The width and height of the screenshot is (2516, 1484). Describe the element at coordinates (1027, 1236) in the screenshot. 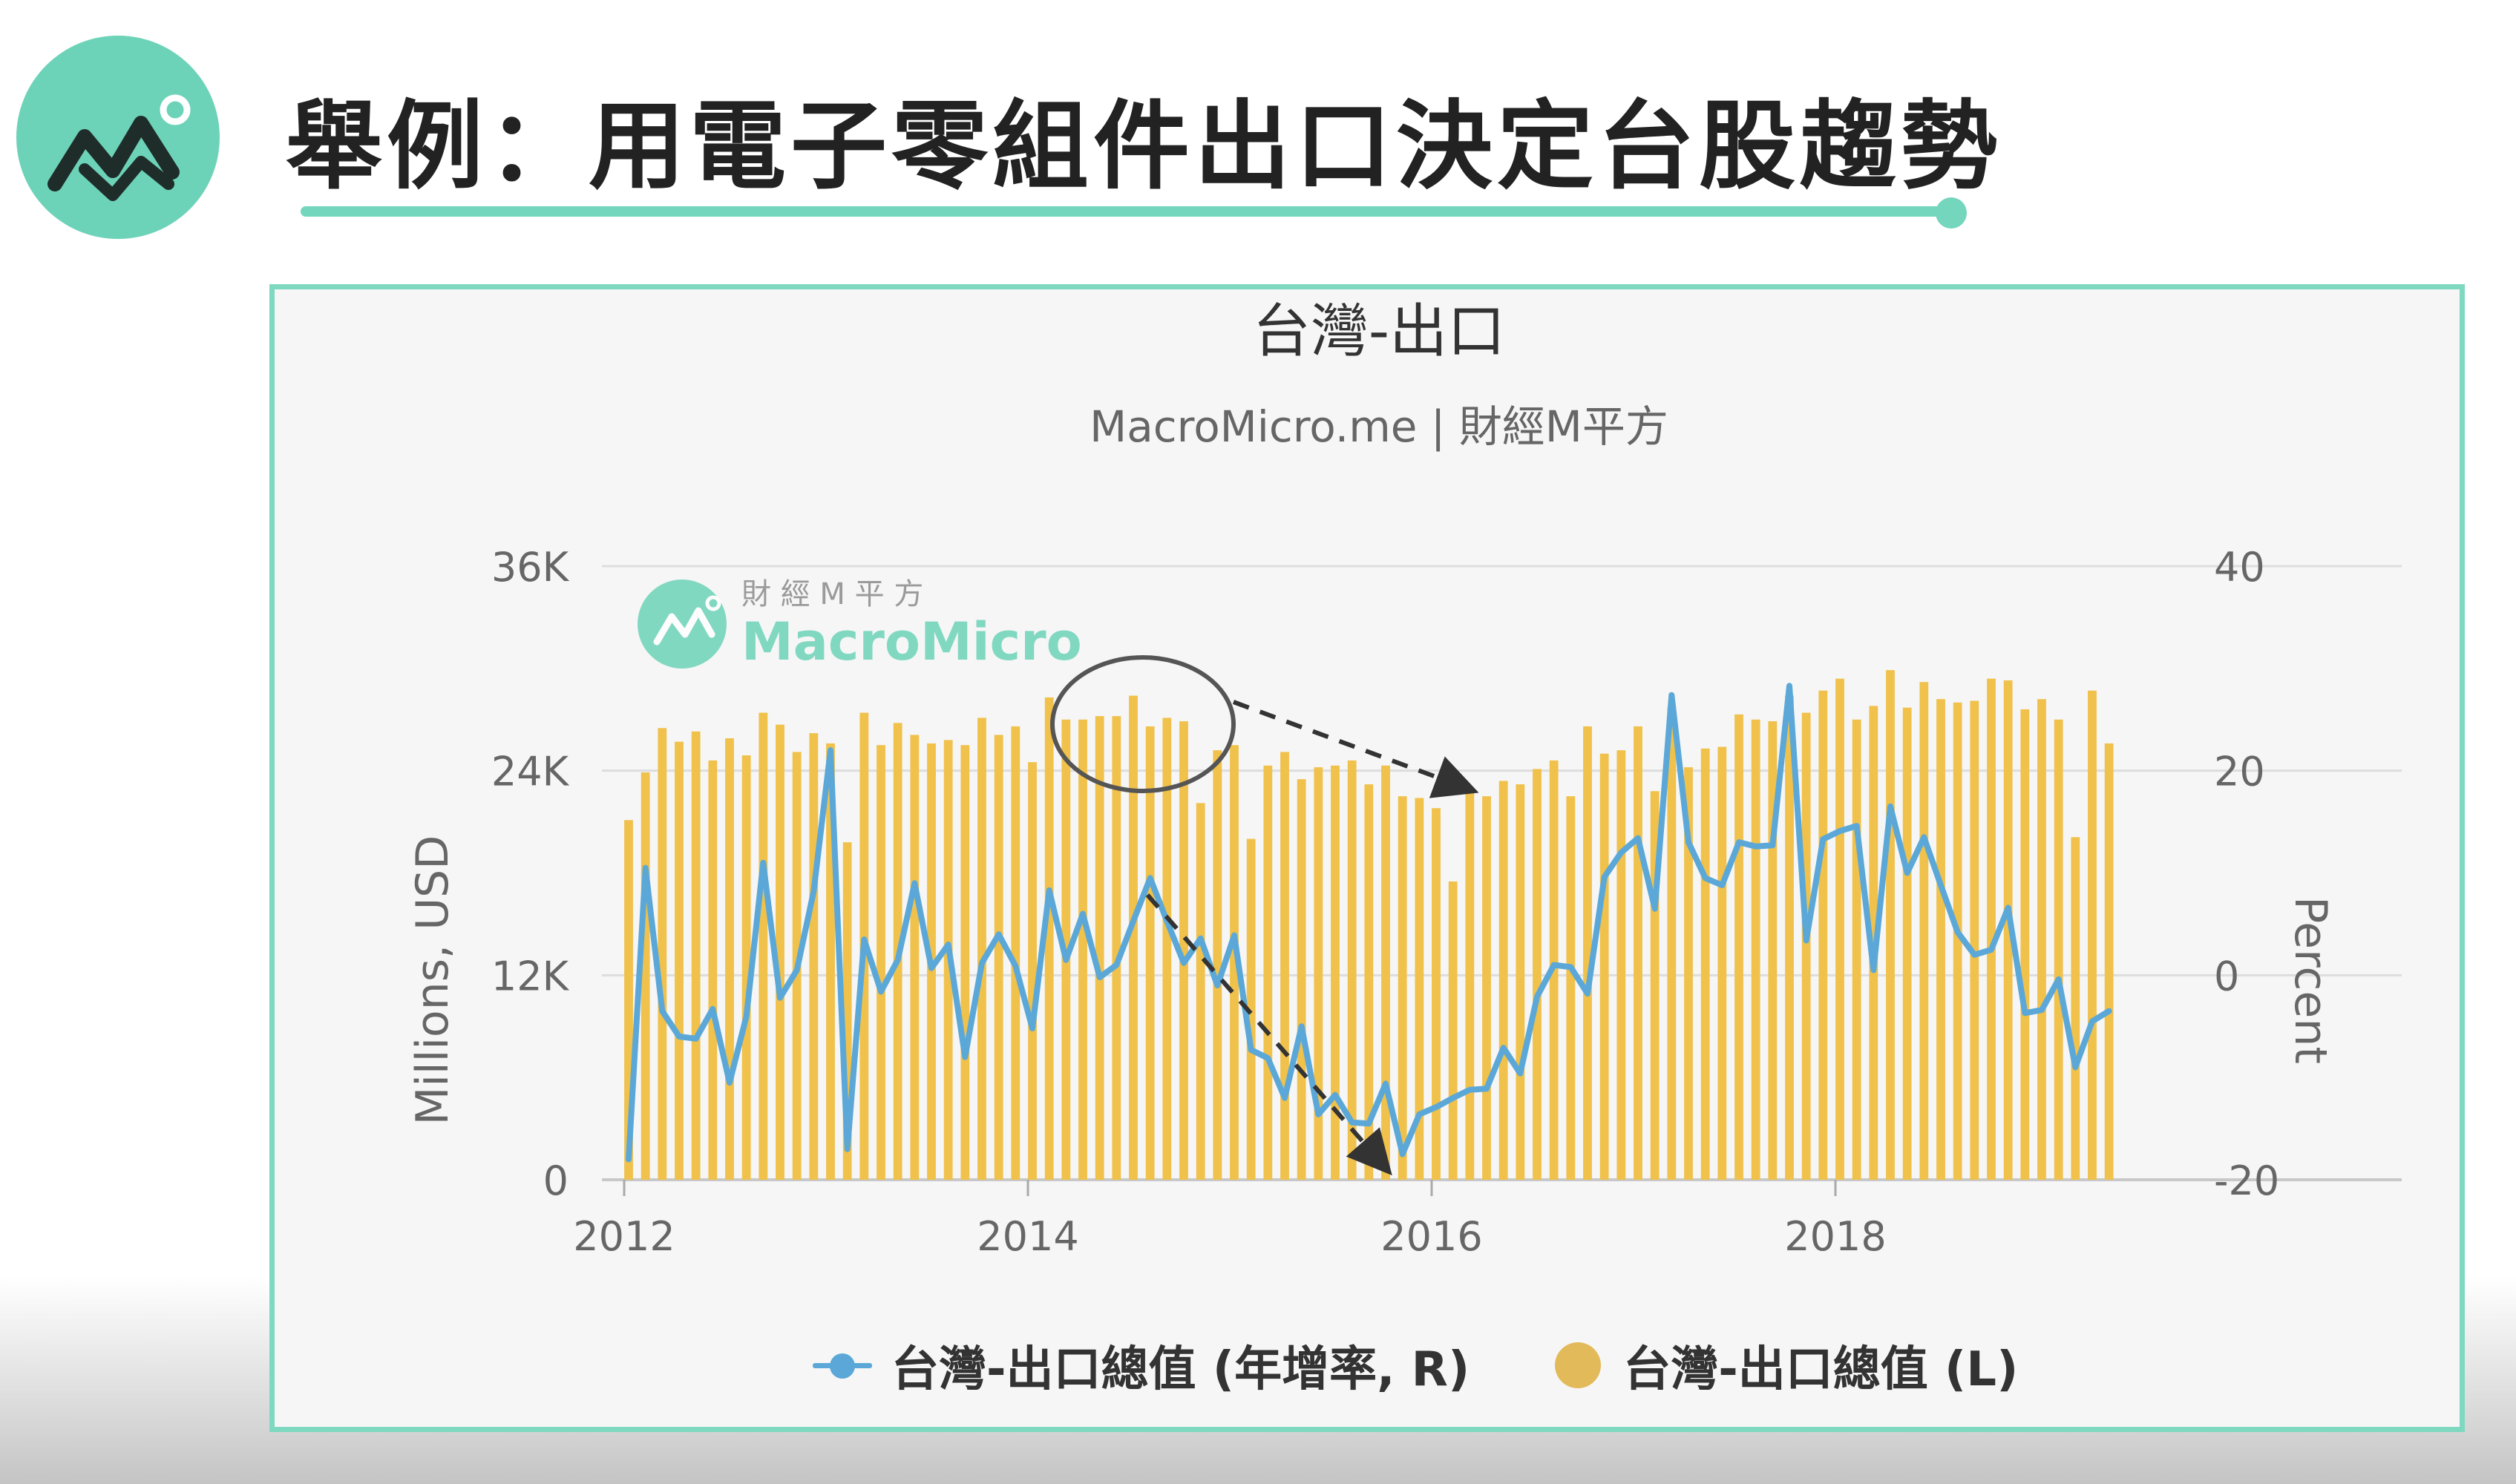

I see `x-axis-tick-label: 2014` at that location.